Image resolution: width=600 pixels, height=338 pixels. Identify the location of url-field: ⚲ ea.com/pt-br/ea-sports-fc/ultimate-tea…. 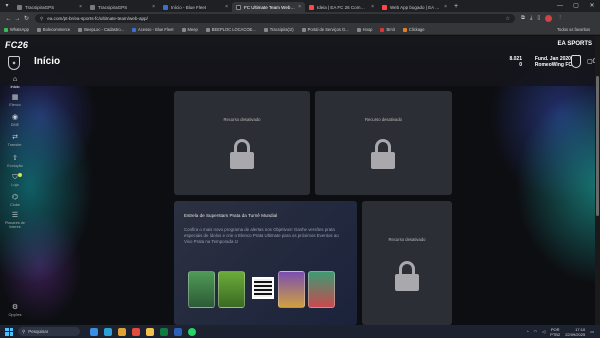
(275, 18).